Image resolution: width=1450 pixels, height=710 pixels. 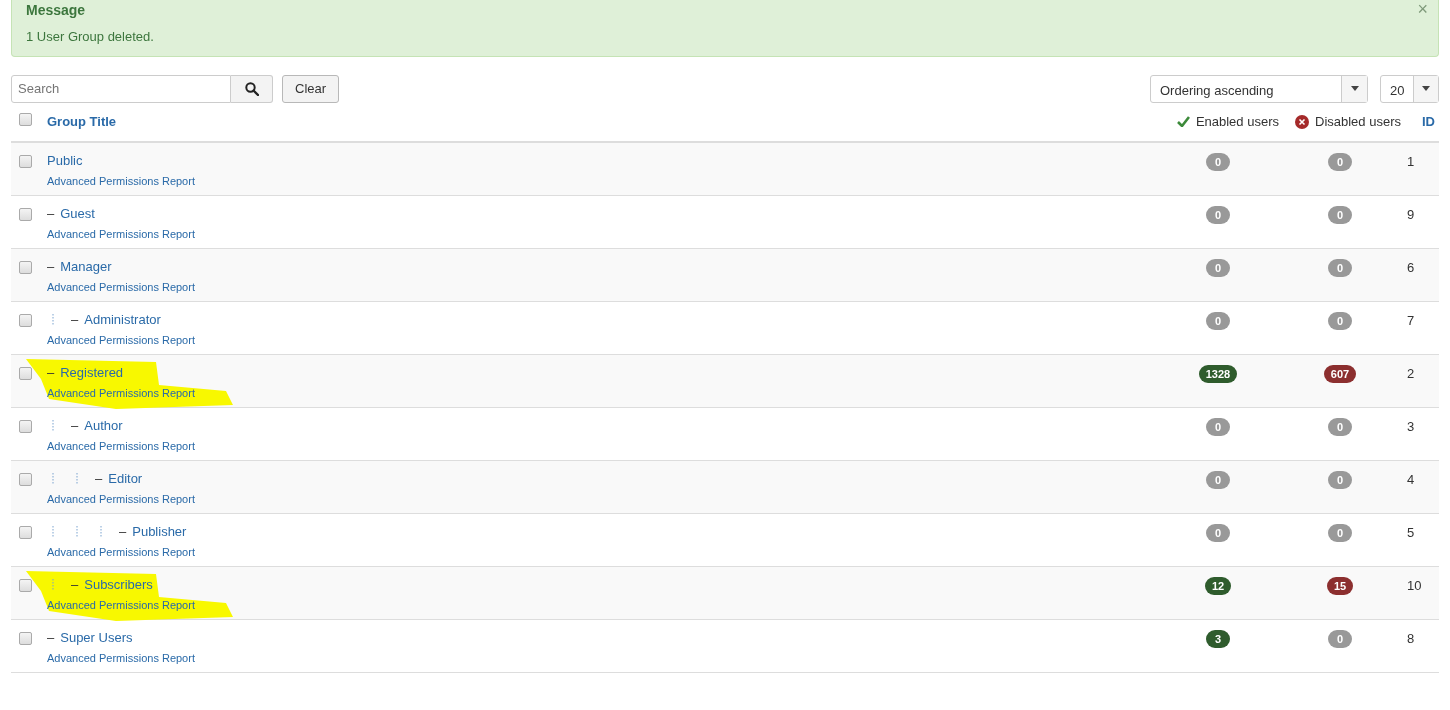 What do you see at coordinates (1218, 585) in the screenshot?
I see `enabled-count: 12` at bounding box center [1218, 585].